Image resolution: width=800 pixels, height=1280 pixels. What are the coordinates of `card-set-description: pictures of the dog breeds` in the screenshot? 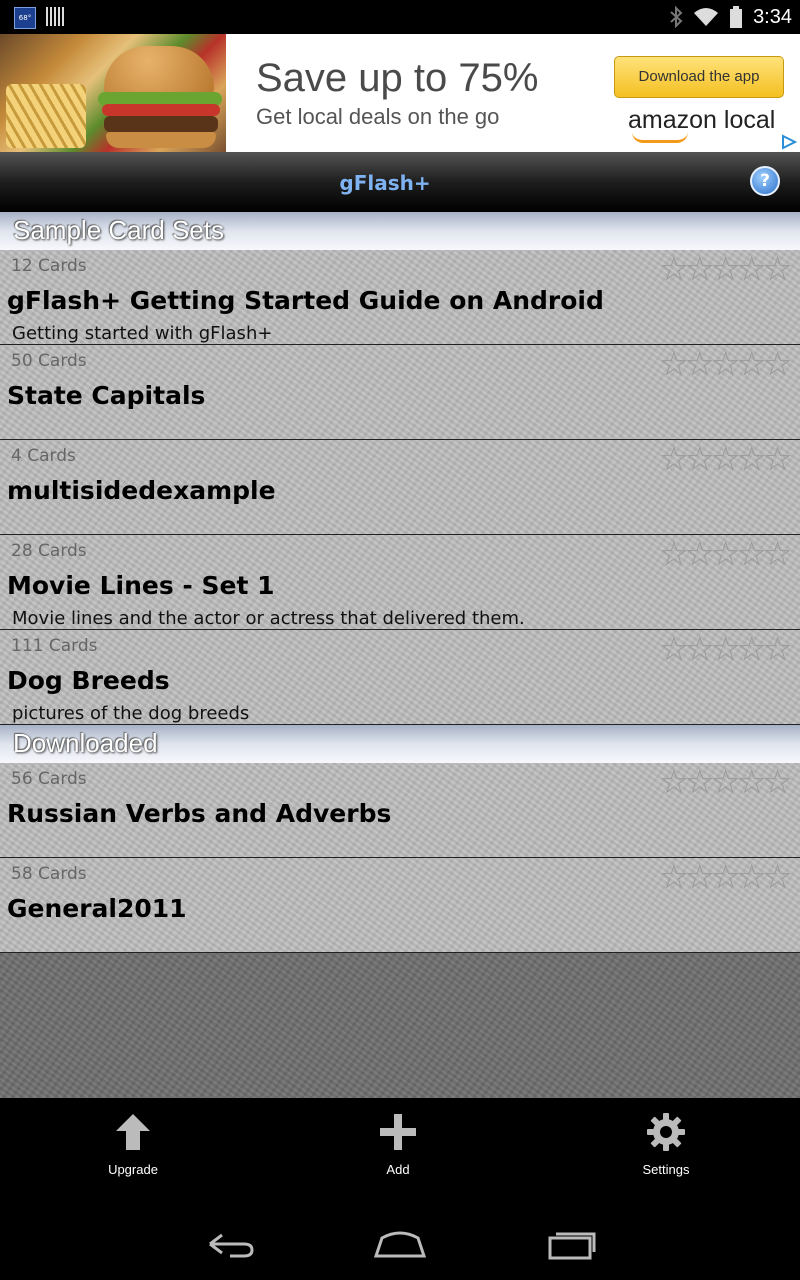 It's located at (131, 713).